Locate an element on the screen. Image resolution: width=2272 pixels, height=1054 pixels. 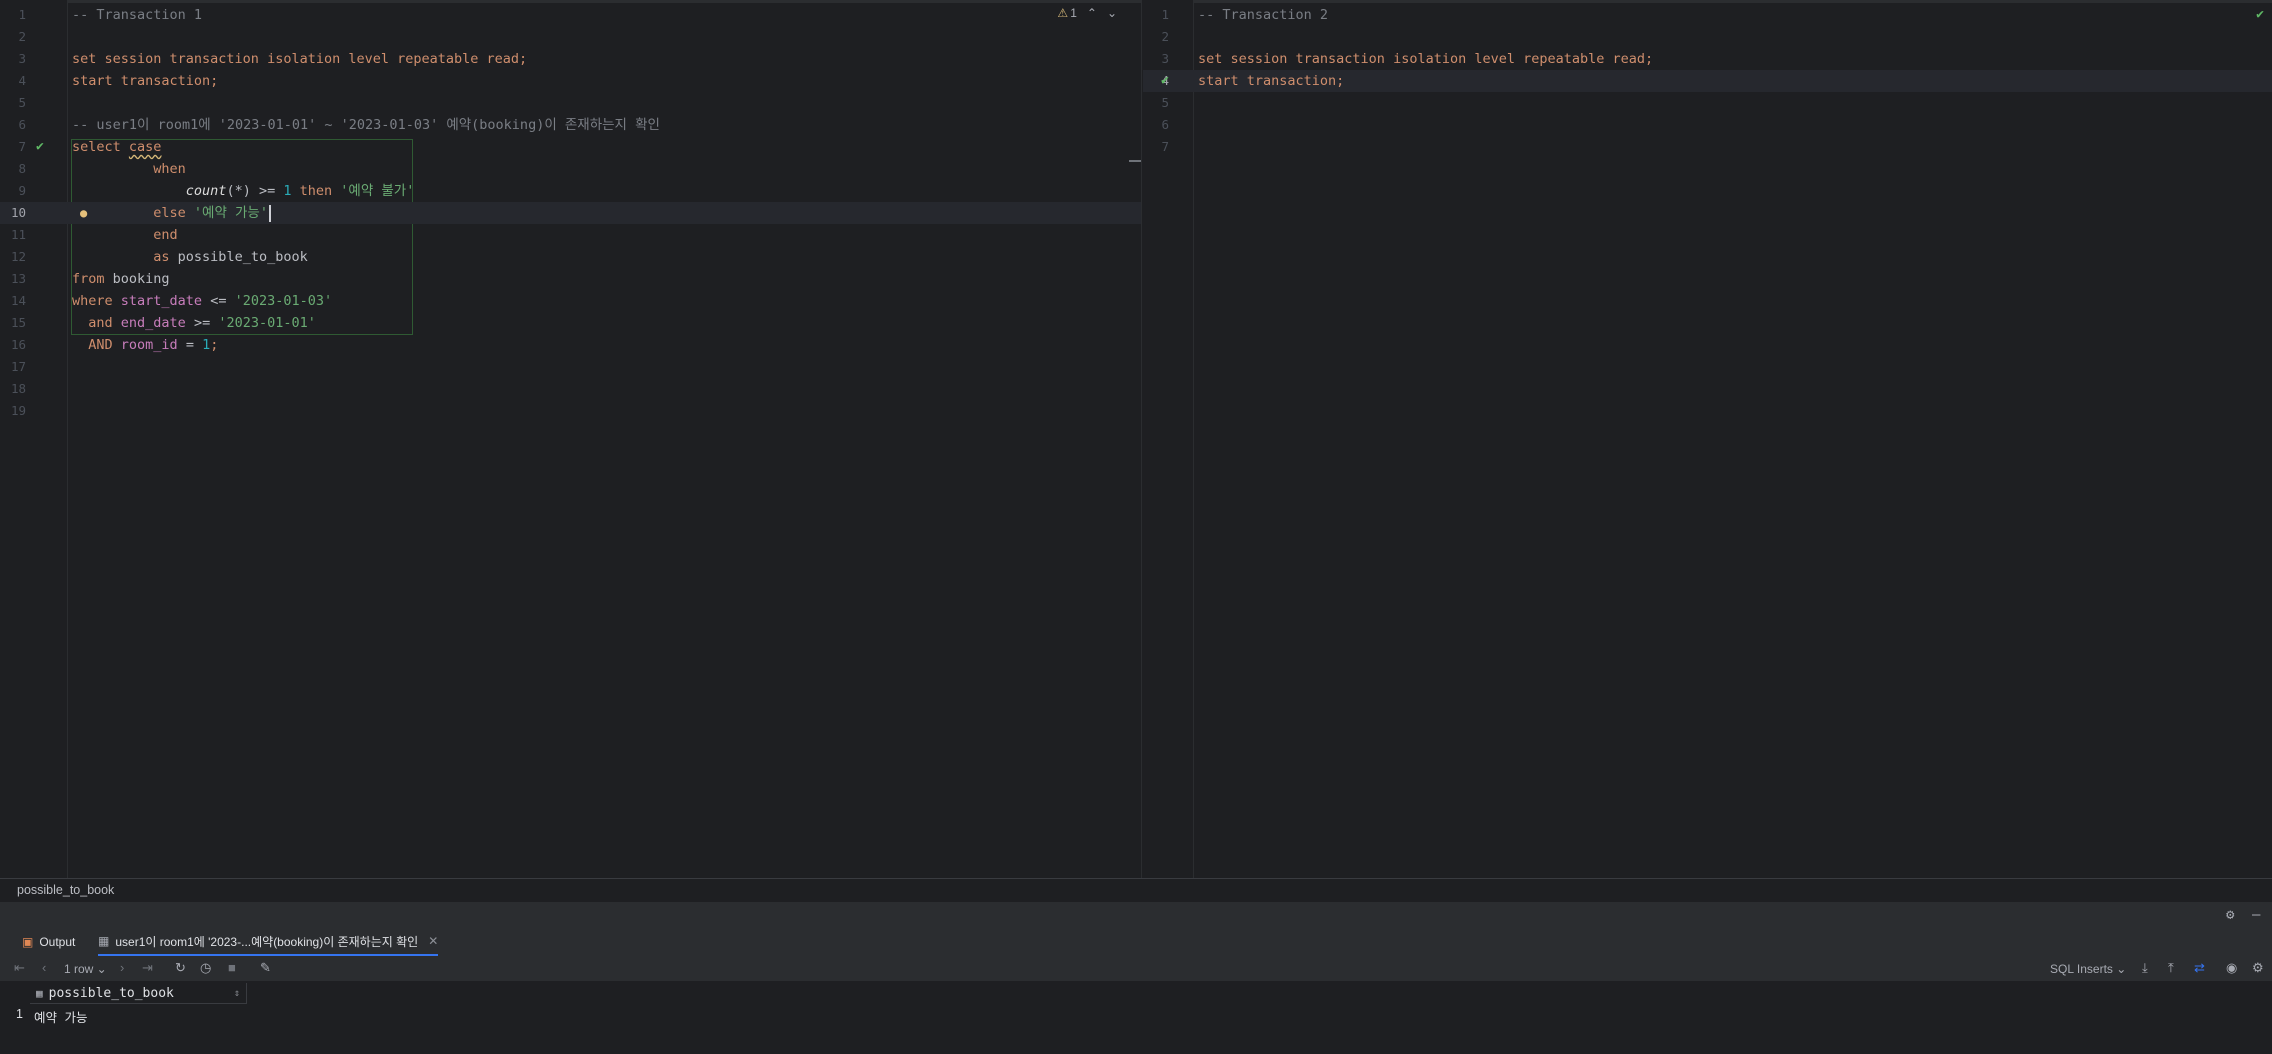
last-page-icon: ⇥ is located at coordinates (147, 968).